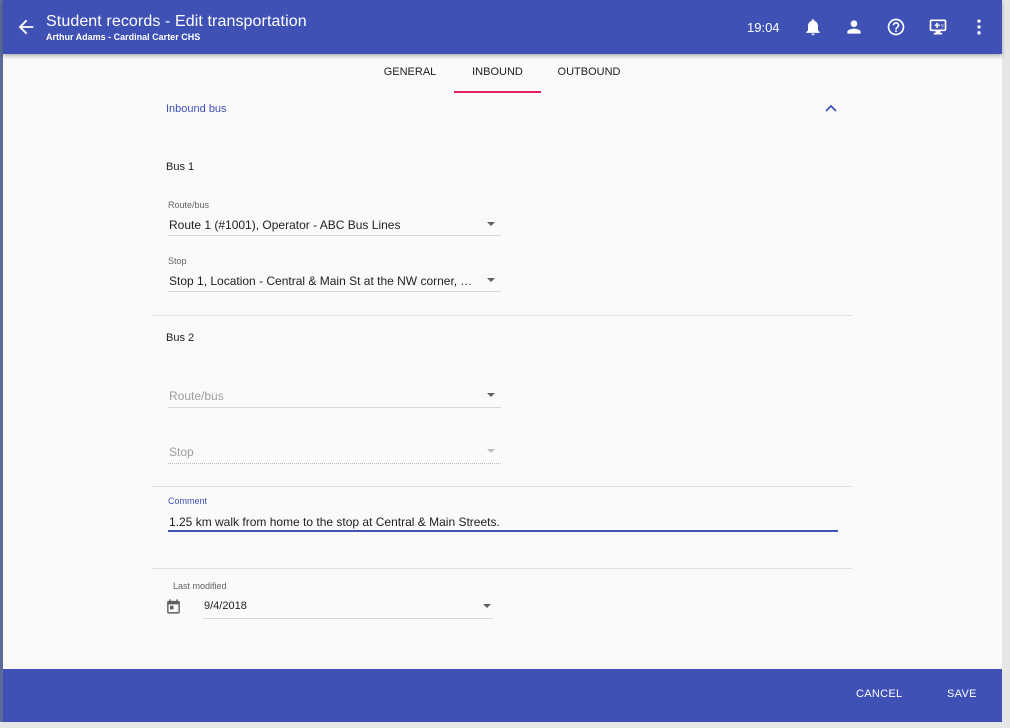 This screenshot has height=728, width=1010. Describe the element at coordinates (334, 399) in the screenshot. I see `bus-2-route-select: Route/bus` at that location.